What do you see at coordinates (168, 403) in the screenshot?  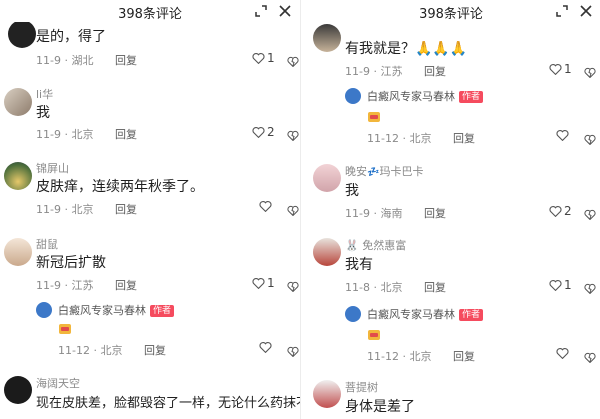 I see `comment-text: 现在皮肤差，脸都毁容了一样，无论什么药抹不好` at bounding box center [168, 403].